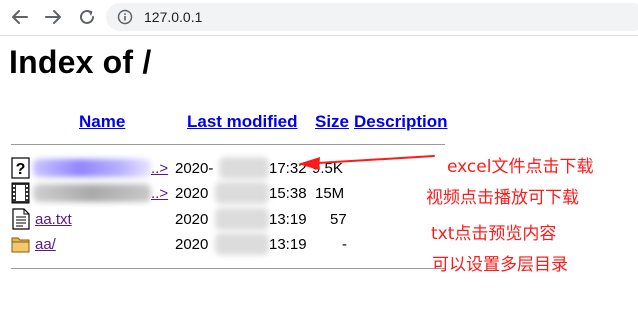 The image size is (638, 326). Describe the element at coordinates (372, 17) in the screenshot. I see `address-bar: 127.0.0.1` at that location.